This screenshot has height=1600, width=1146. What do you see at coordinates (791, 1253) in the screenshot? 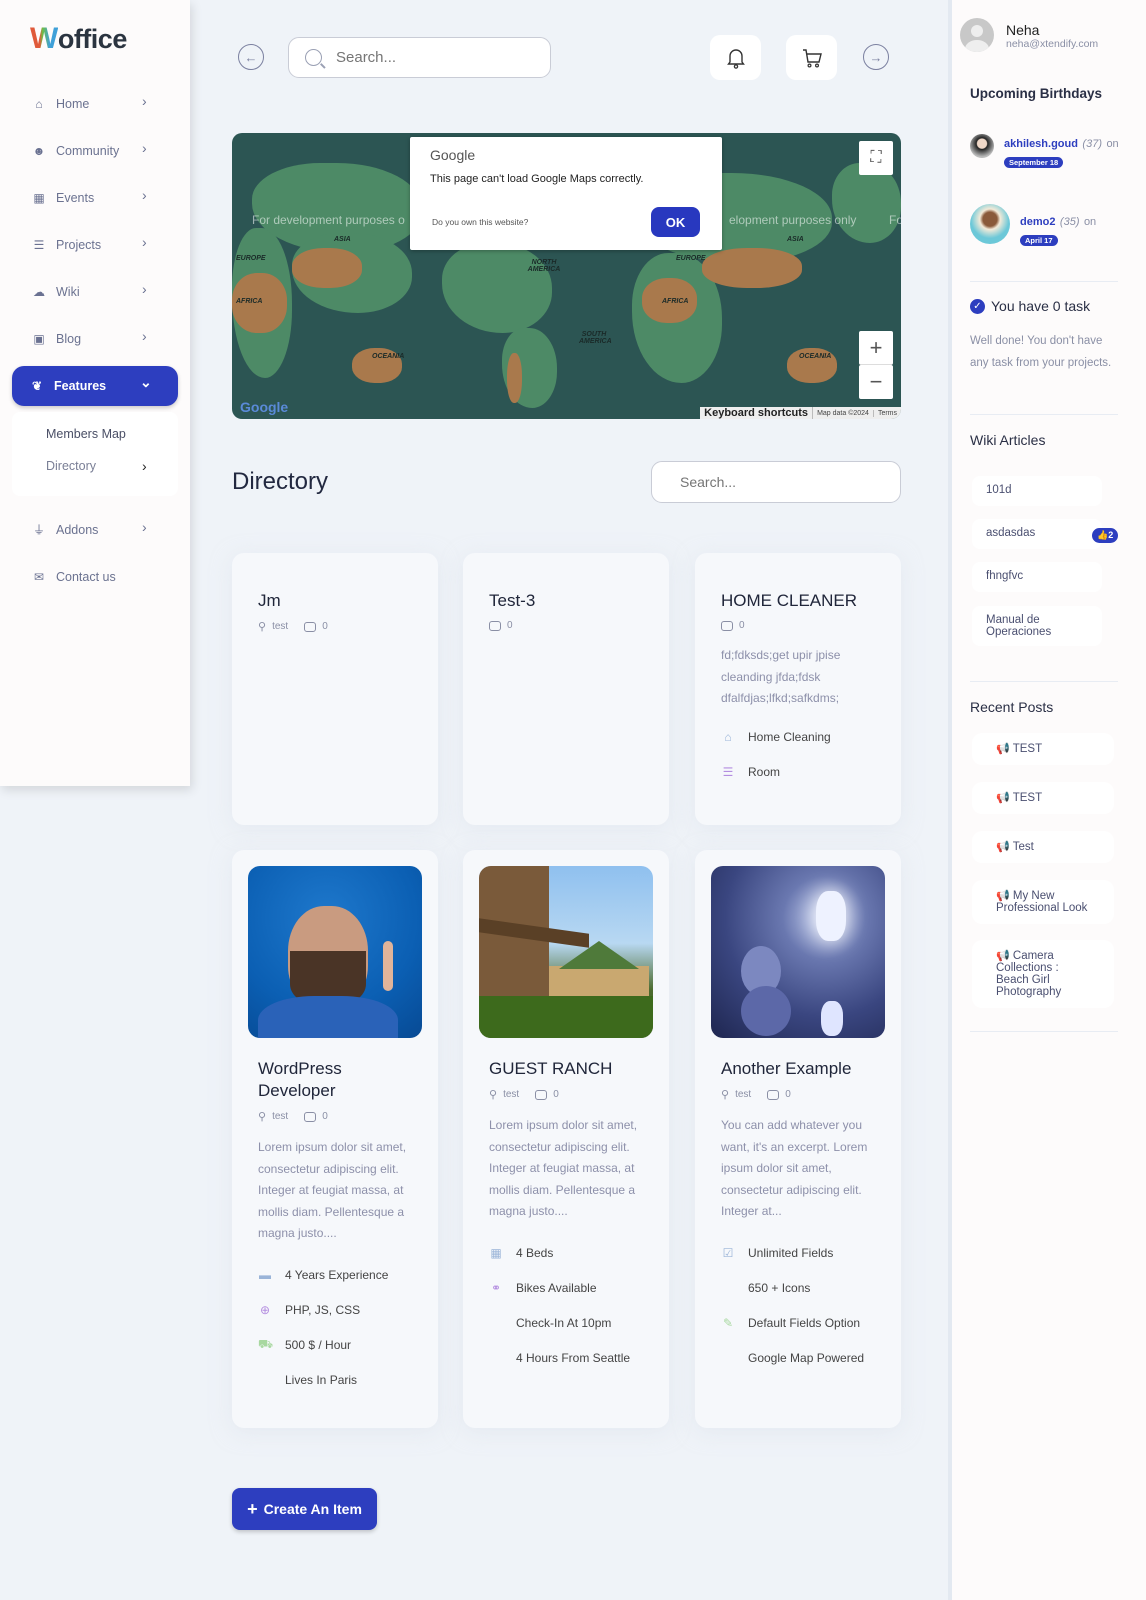
I see `feature-label: Unlimited Fields` at bounding box center [791, 1253].